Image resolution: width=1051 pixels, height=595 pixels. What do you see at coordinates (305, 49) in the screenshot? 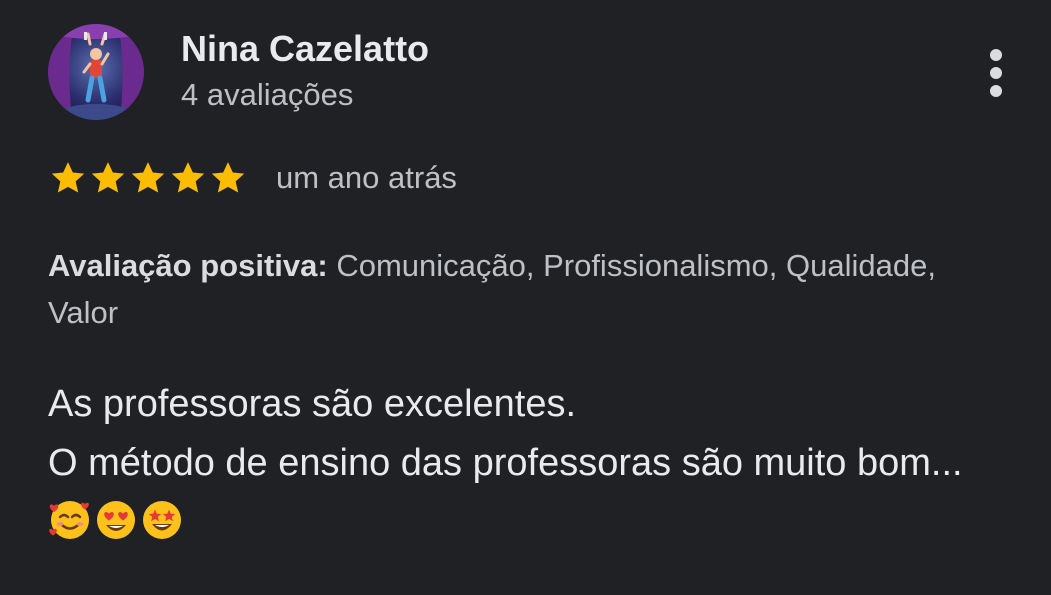
I see `reviewer-name: Nina Cazelatto` at bounding box center [305, 49].